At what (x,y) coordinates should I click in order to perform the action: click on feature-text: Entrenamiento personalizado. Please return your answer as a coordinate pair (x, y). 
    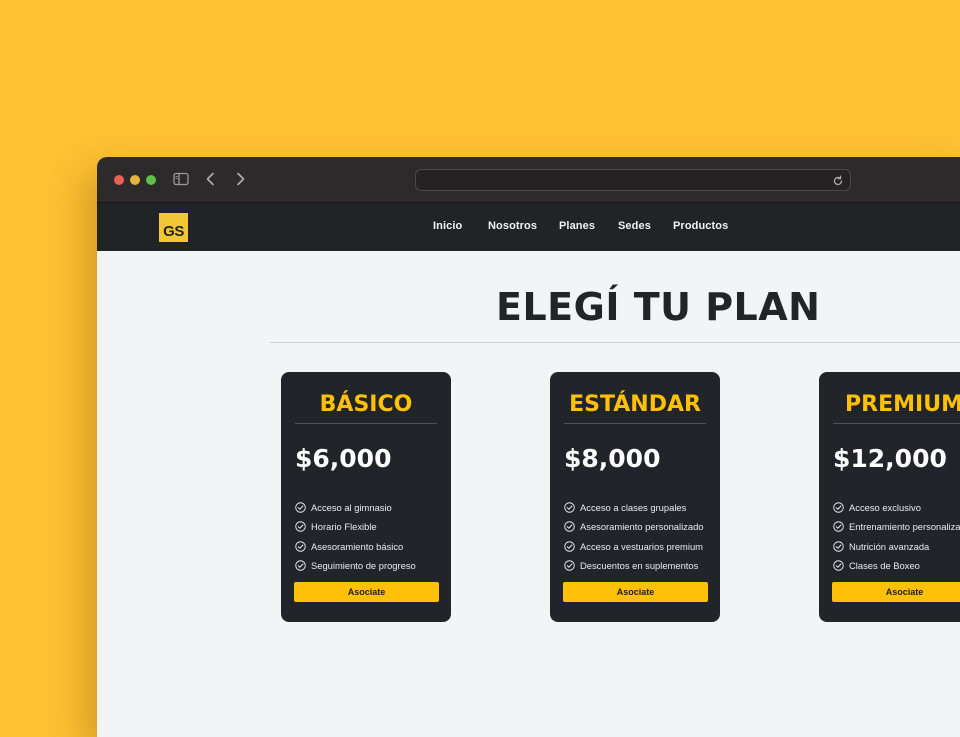
    Looking at the image, I should click on (904, 527).